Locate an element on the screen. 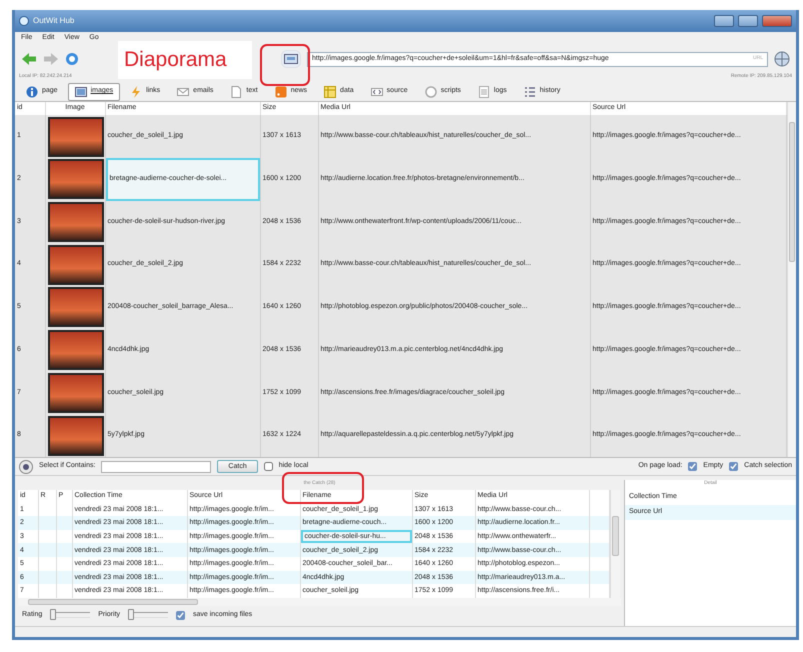 The image size is (803, 652). picture-icon is located at coordinates (80, 92).